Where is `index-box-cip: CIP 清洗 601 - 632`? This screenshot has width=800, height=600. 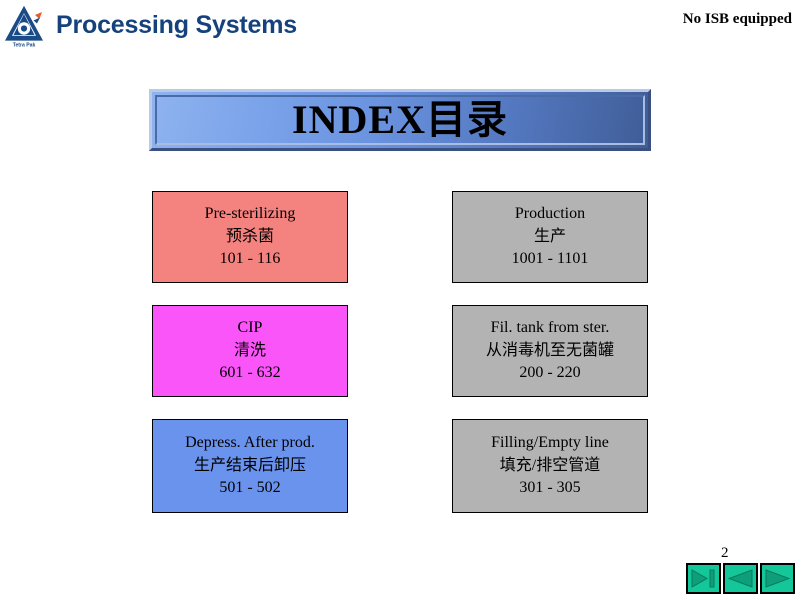 index-box-cip: CIP 清洗 601 - 632 is located at coordinates (250, 351).